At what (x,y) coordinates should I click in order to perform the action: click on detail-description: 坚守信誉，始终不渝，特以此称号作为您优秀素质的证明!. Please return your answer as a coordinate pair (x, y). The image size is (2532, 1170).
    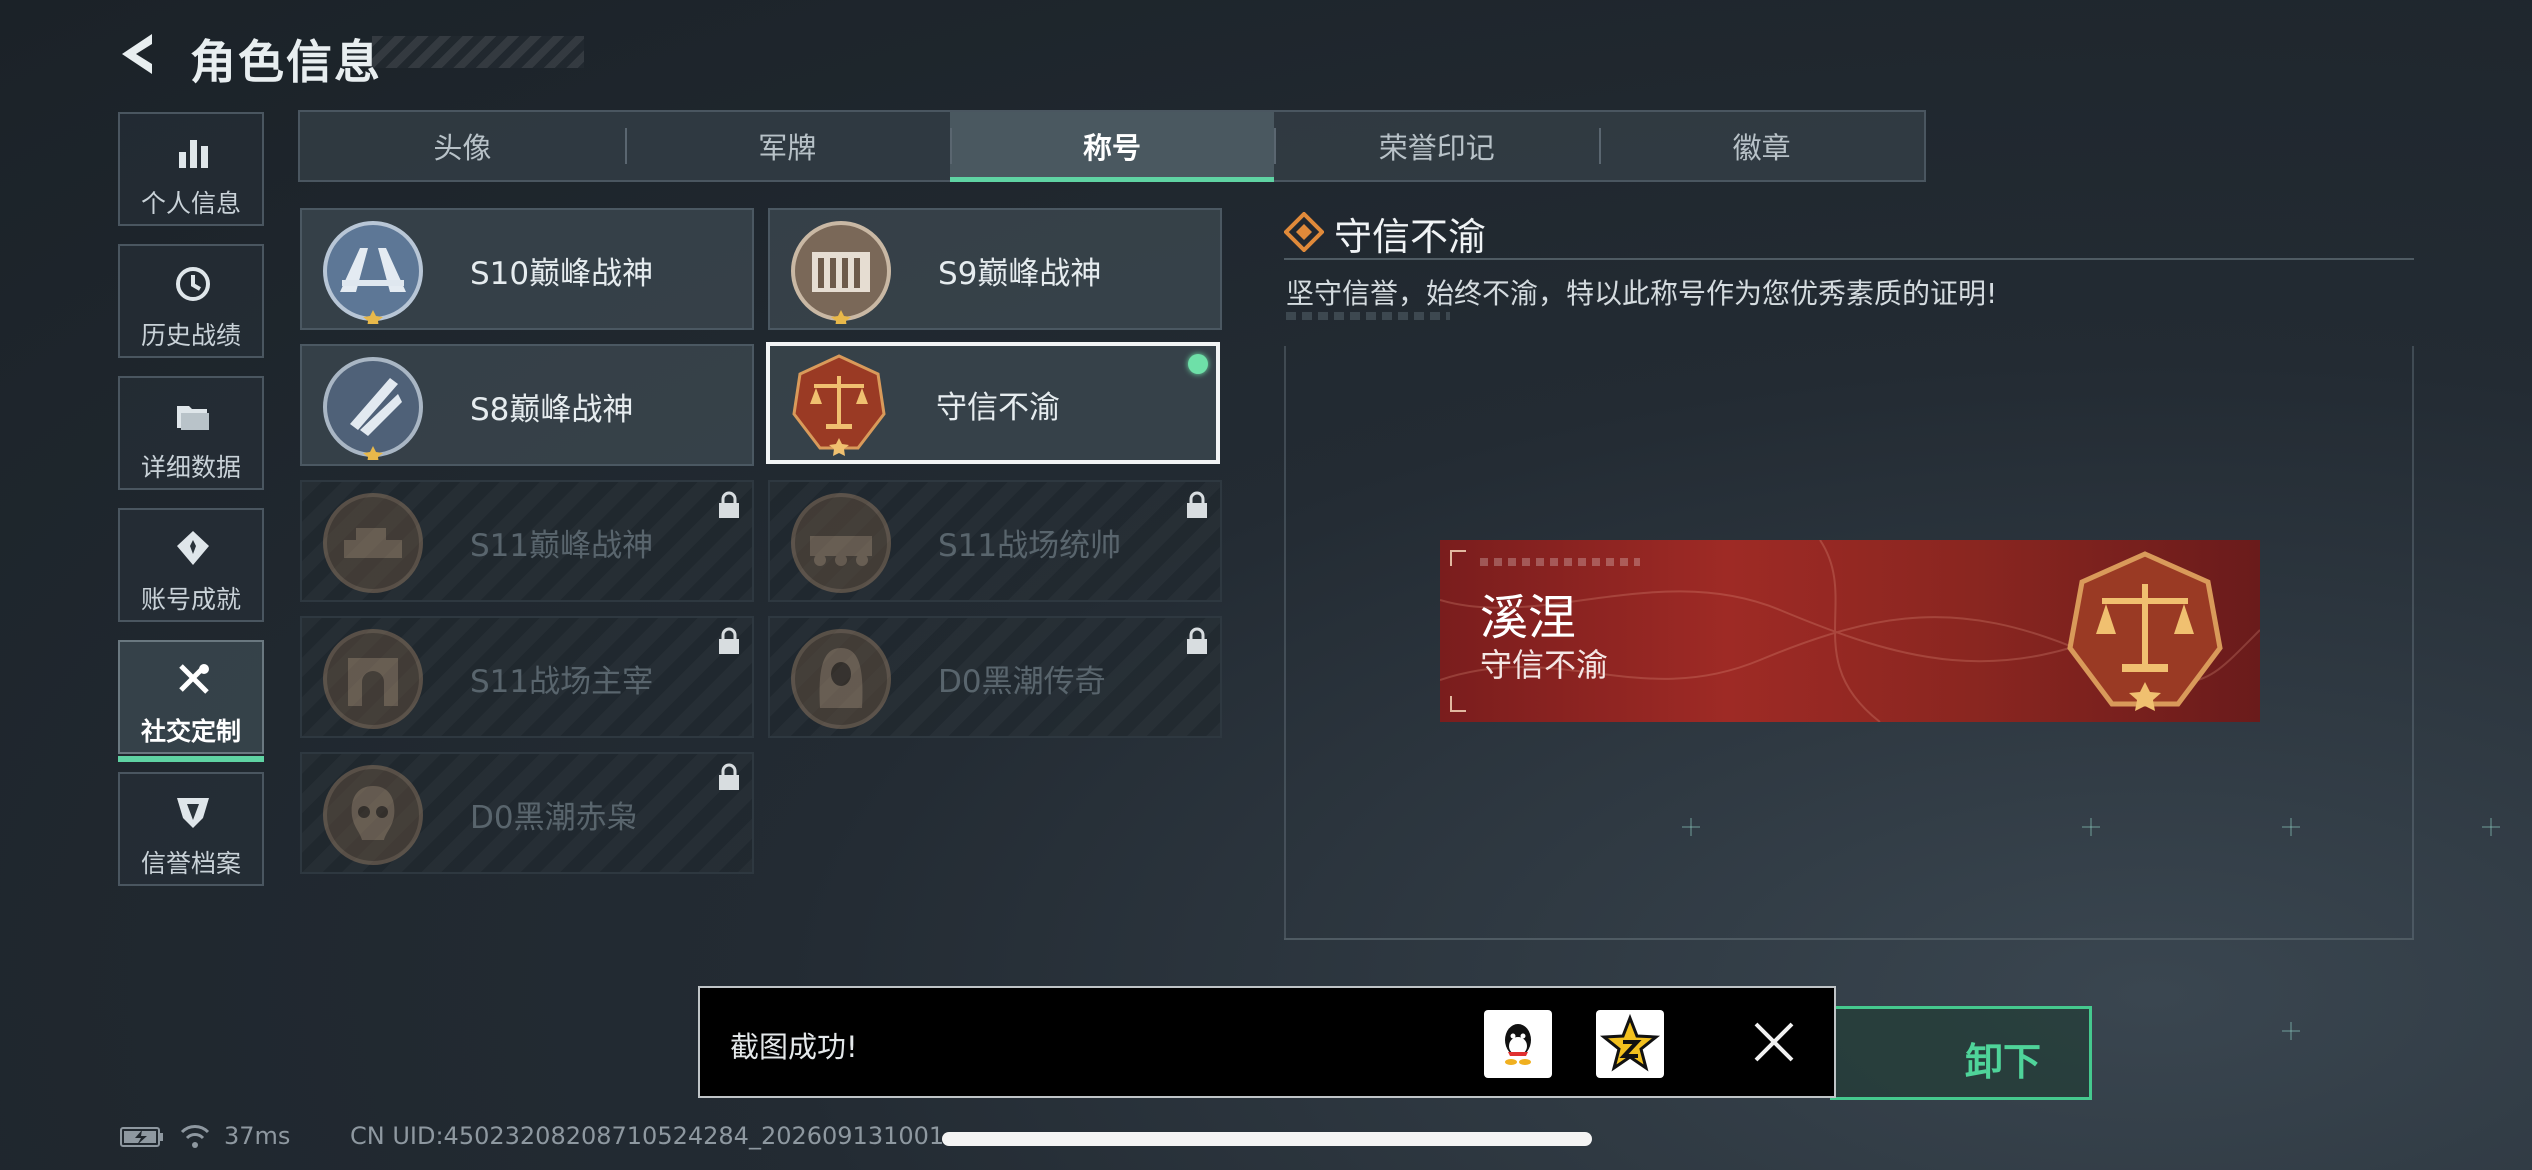
    Looking at the image, I should click on (1642, 293).